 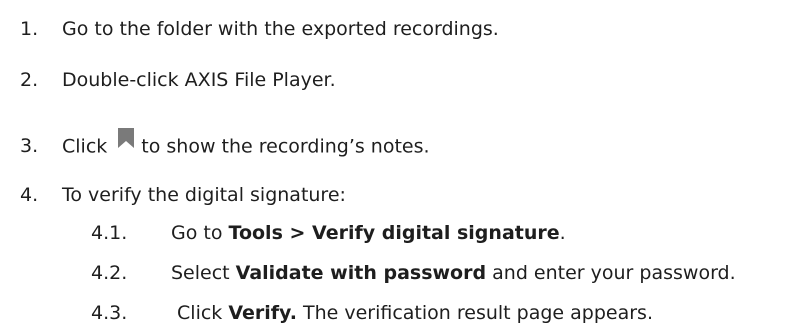 What do you see at coordinates (29, 146) in the screenshot?
I see `step-number: 3.` at bounding box center [29, 146].